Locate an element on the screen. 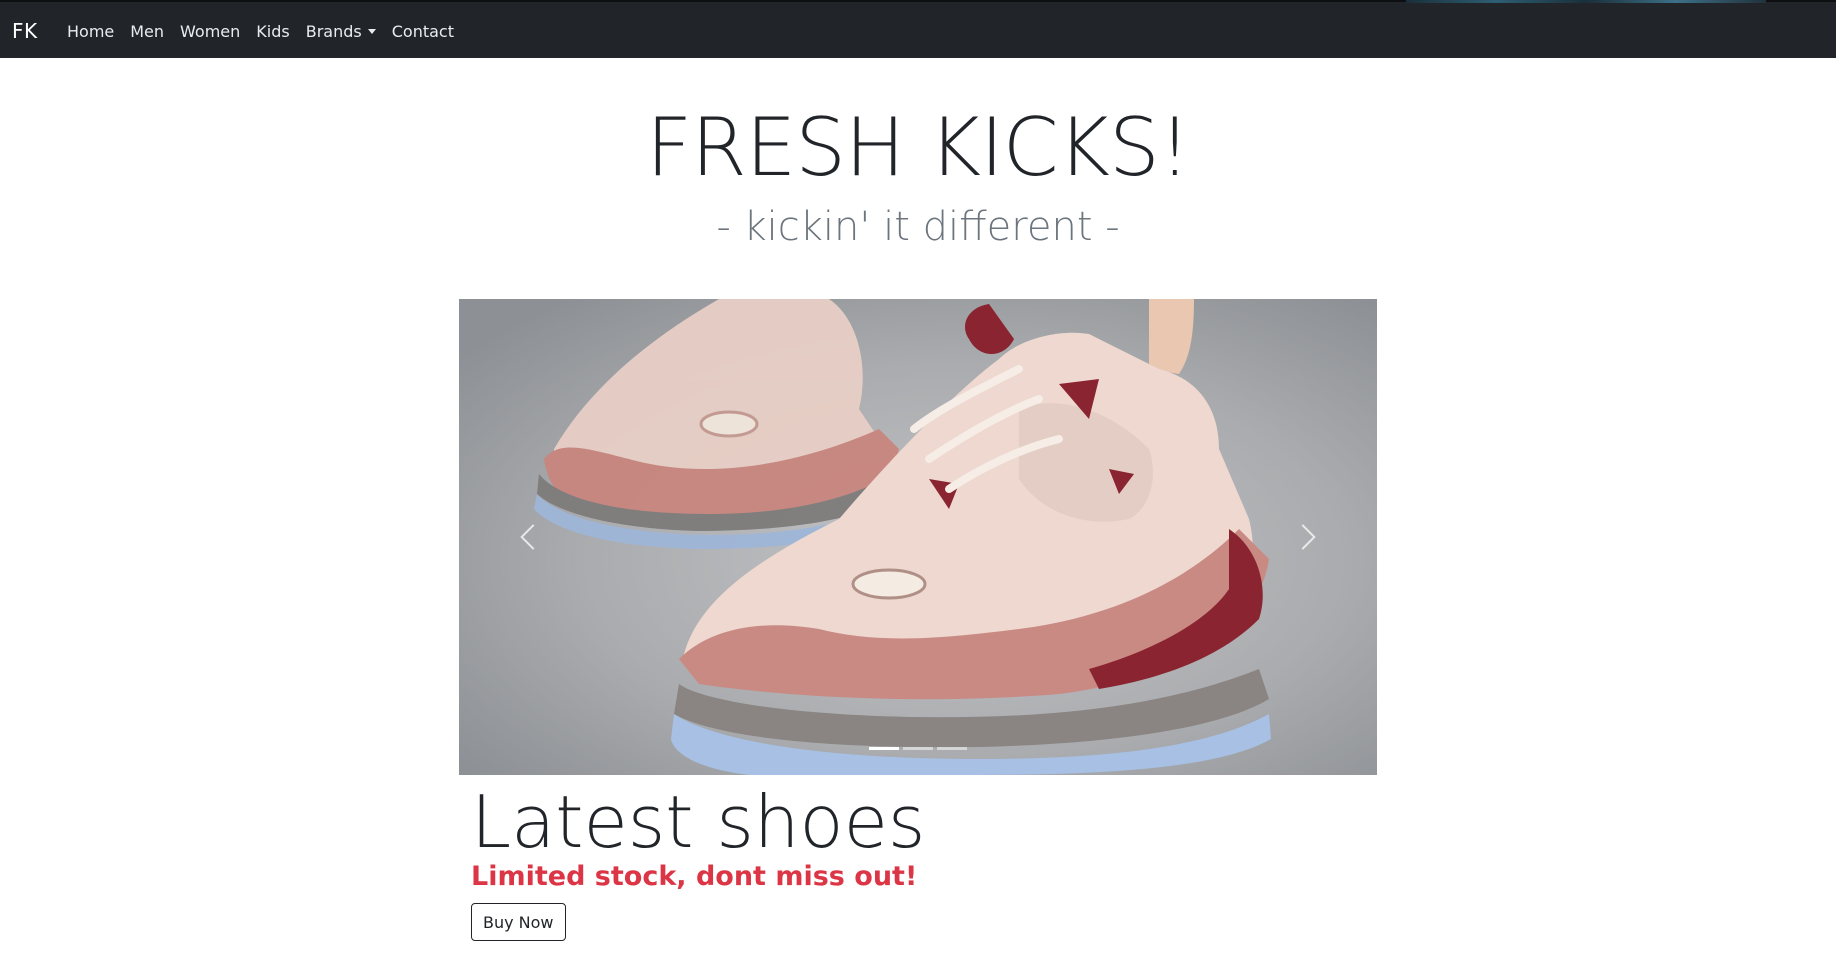 Image resolution: width=1836 pixels, height=969 pixels. nav-link-kids: Kids is located at coordinates (272, 31).